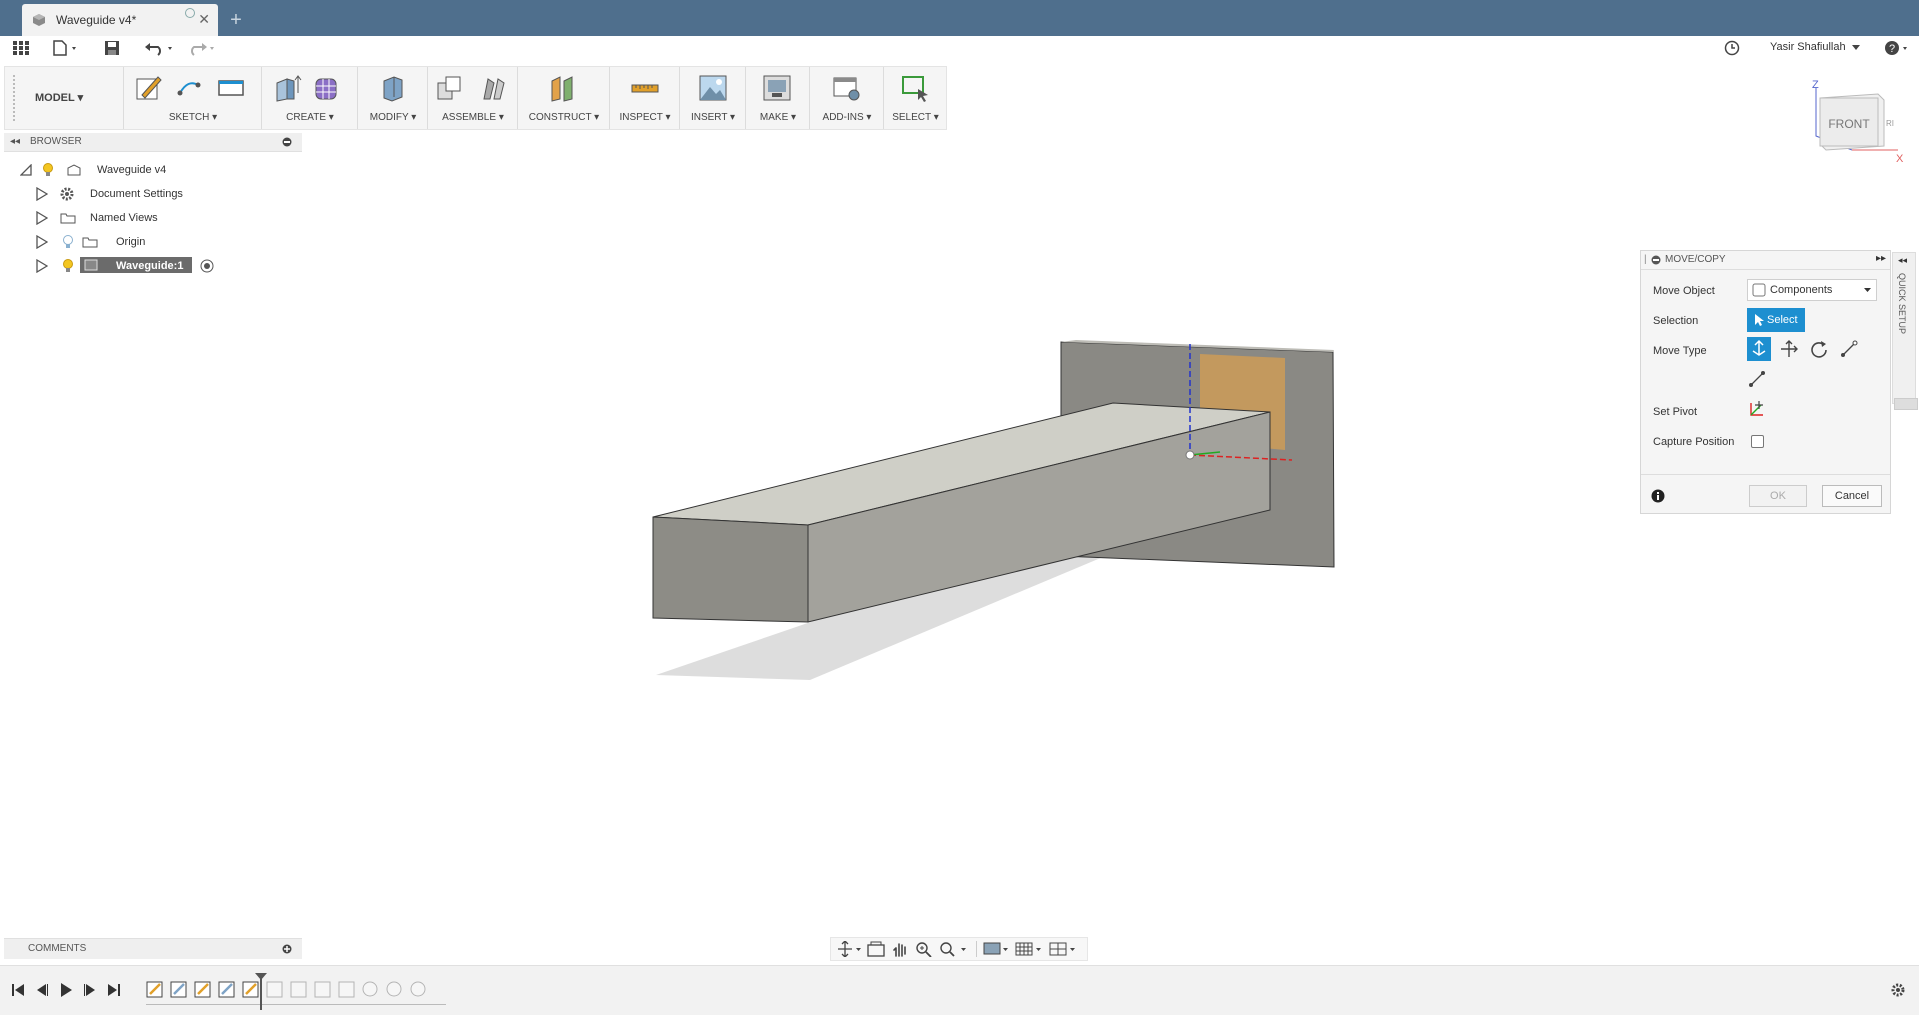  What do you see at coordinates (900, 949) in the screenshot?
I see `pan-hand-icon` at bounding box center [900, 949].